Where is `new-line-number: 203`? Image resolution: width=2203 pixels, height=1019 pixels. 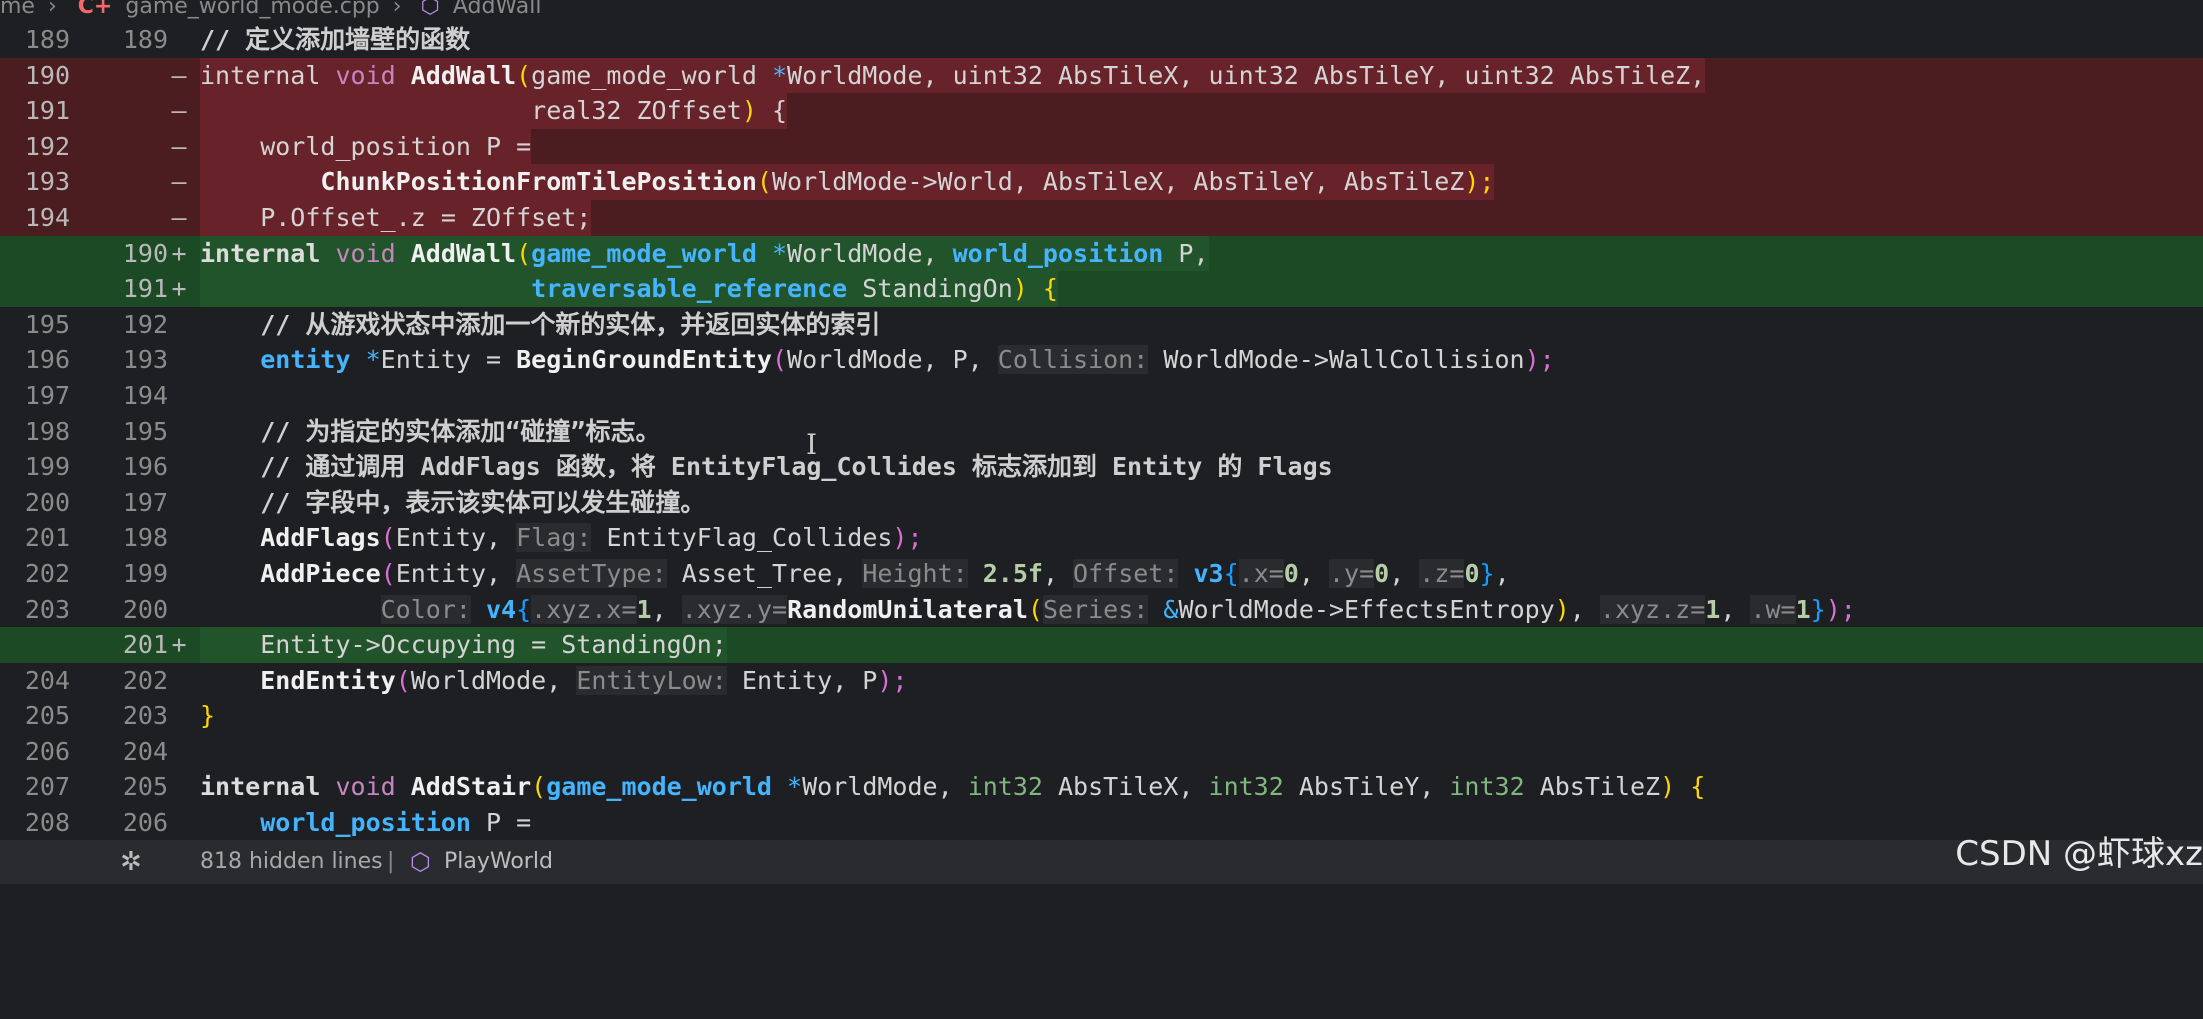 new-line-number: 203 is located at coordinates (145, 716).